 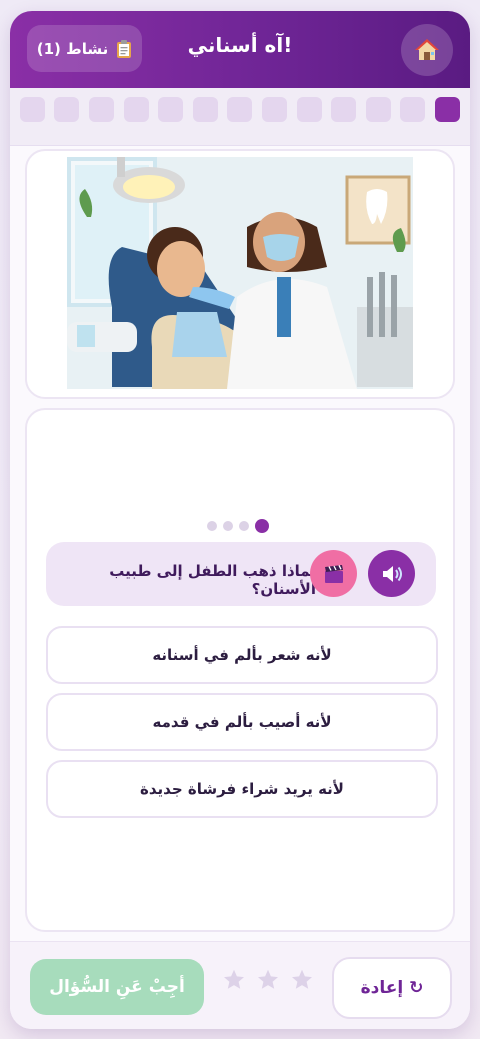 I want to click on clapperboard-icon, so click(x=333, y=573).